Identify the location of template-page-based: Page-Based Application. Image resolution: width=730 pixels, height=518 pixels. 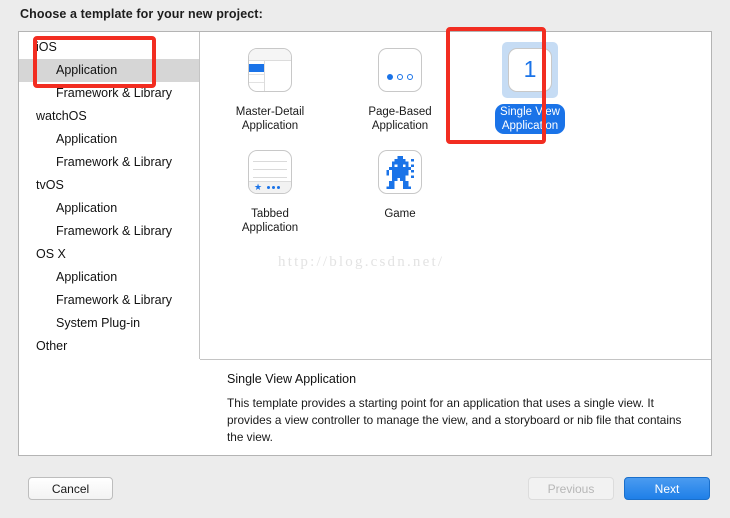
(400, 88).